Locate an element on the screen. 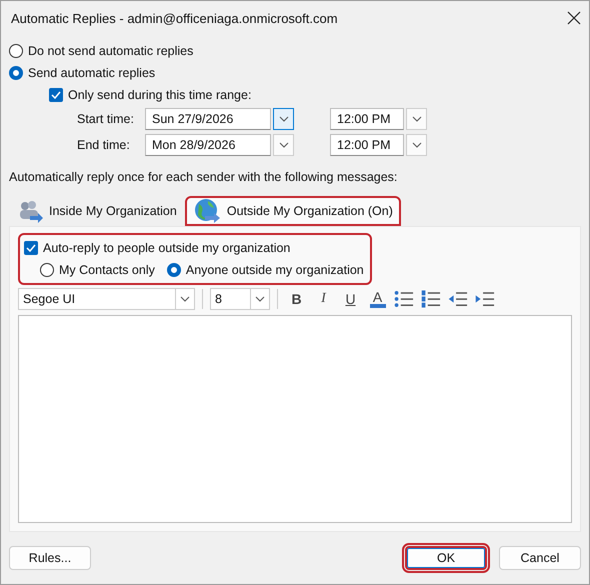 The image size is (590, 585). checkbox-label: Auto-reply to people outside my organization is located at coordinates (166, 248).